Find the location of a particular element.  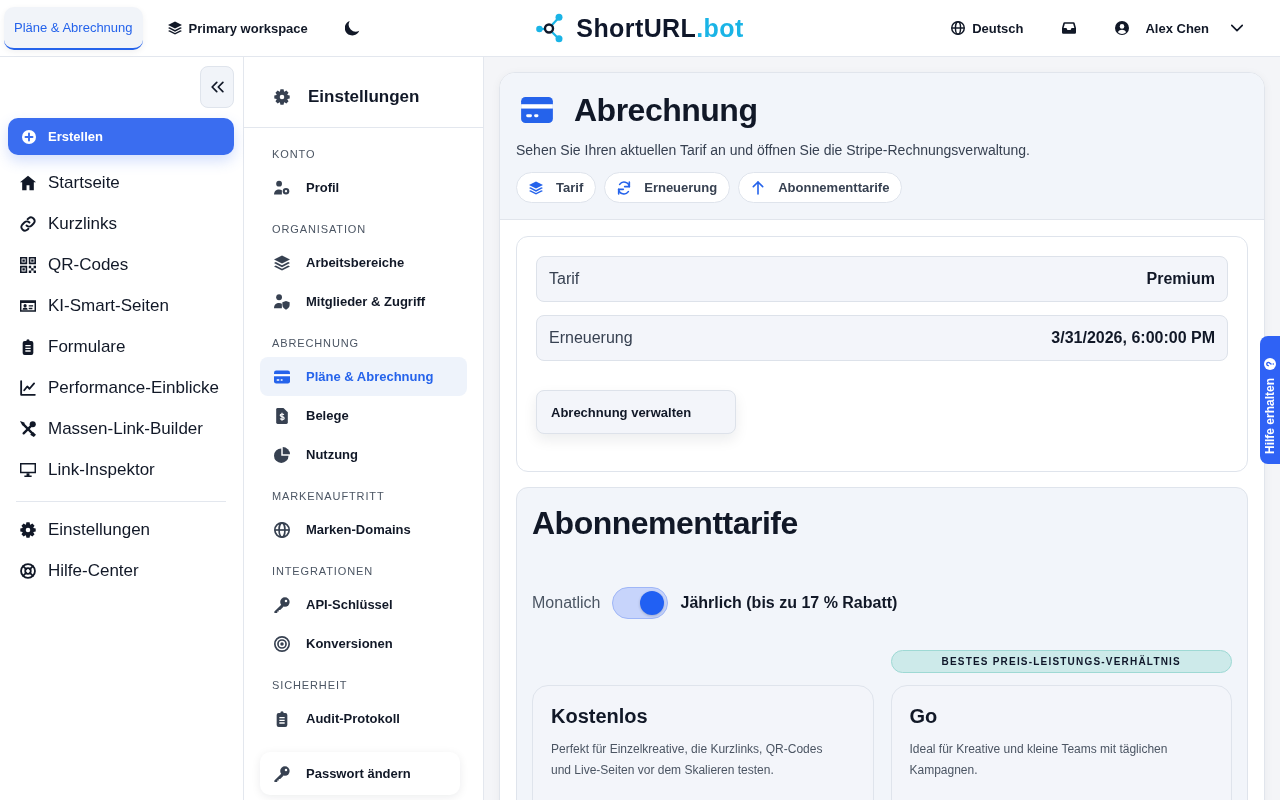

section-link: Abonnementtarife is located at coordinates (820, 187).